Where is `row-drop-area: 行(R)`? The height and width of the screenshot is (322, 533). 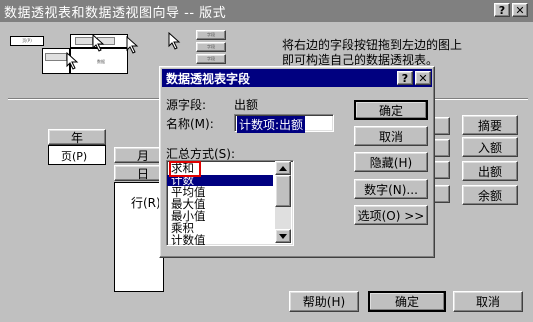 row-drop-area: 行(R) is located at coordinates (139, 237).